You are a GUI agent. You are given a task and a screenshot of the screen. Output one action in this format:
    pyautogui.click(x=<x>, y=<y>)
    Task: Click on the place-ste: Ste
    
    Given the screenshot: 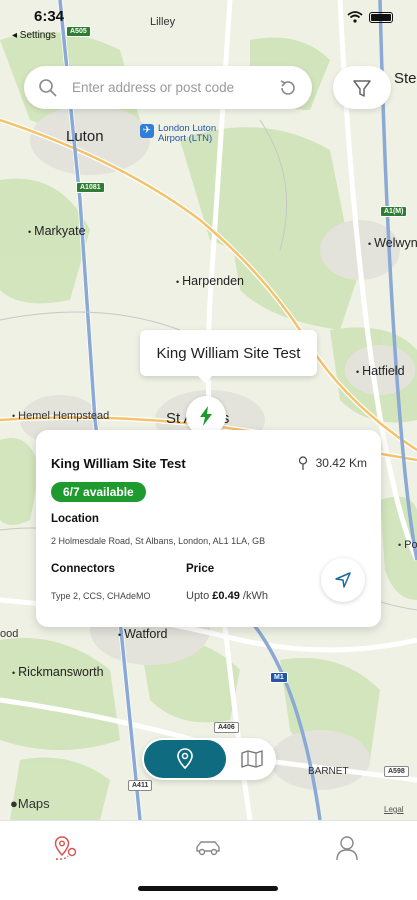 What is the action you would take?
    pyautogui.click(x=405, y=78)
    